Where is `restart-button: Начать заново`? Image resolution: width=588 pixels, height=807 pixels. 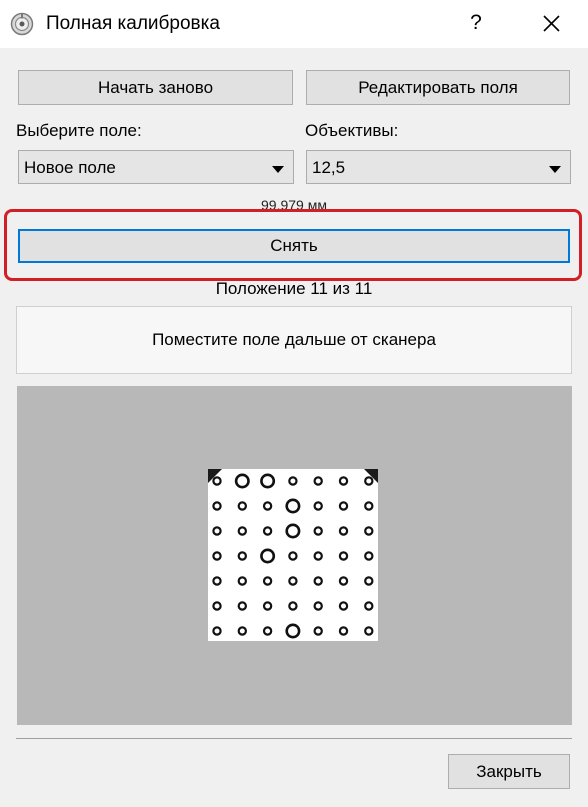 restart-button: Начать заново is located at coordinates (155, 87).